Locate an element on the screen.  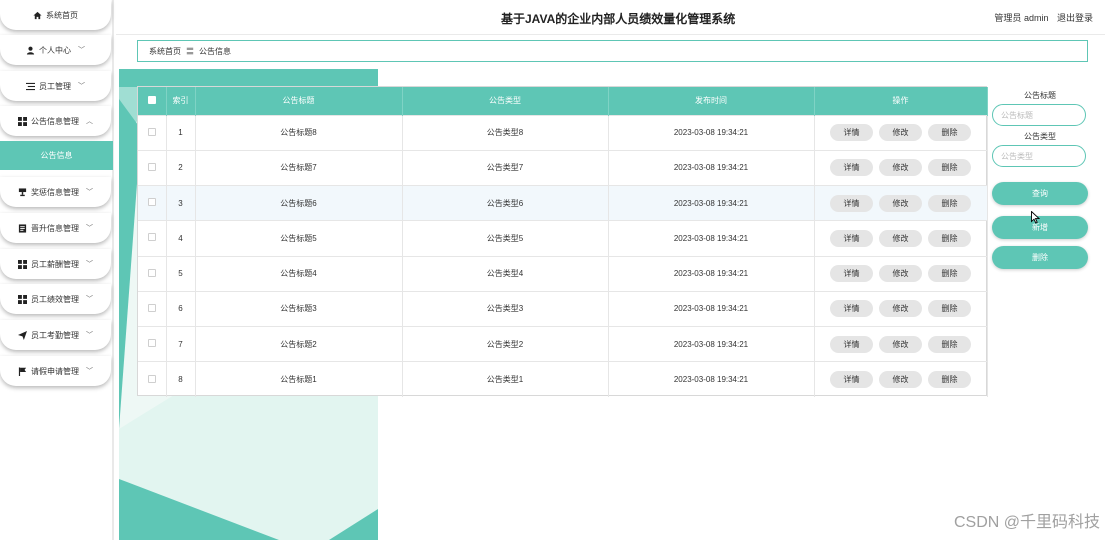
sidebar-item-promotion: 晋升信息管理 ﹀ is located at coordinates (55, 228).